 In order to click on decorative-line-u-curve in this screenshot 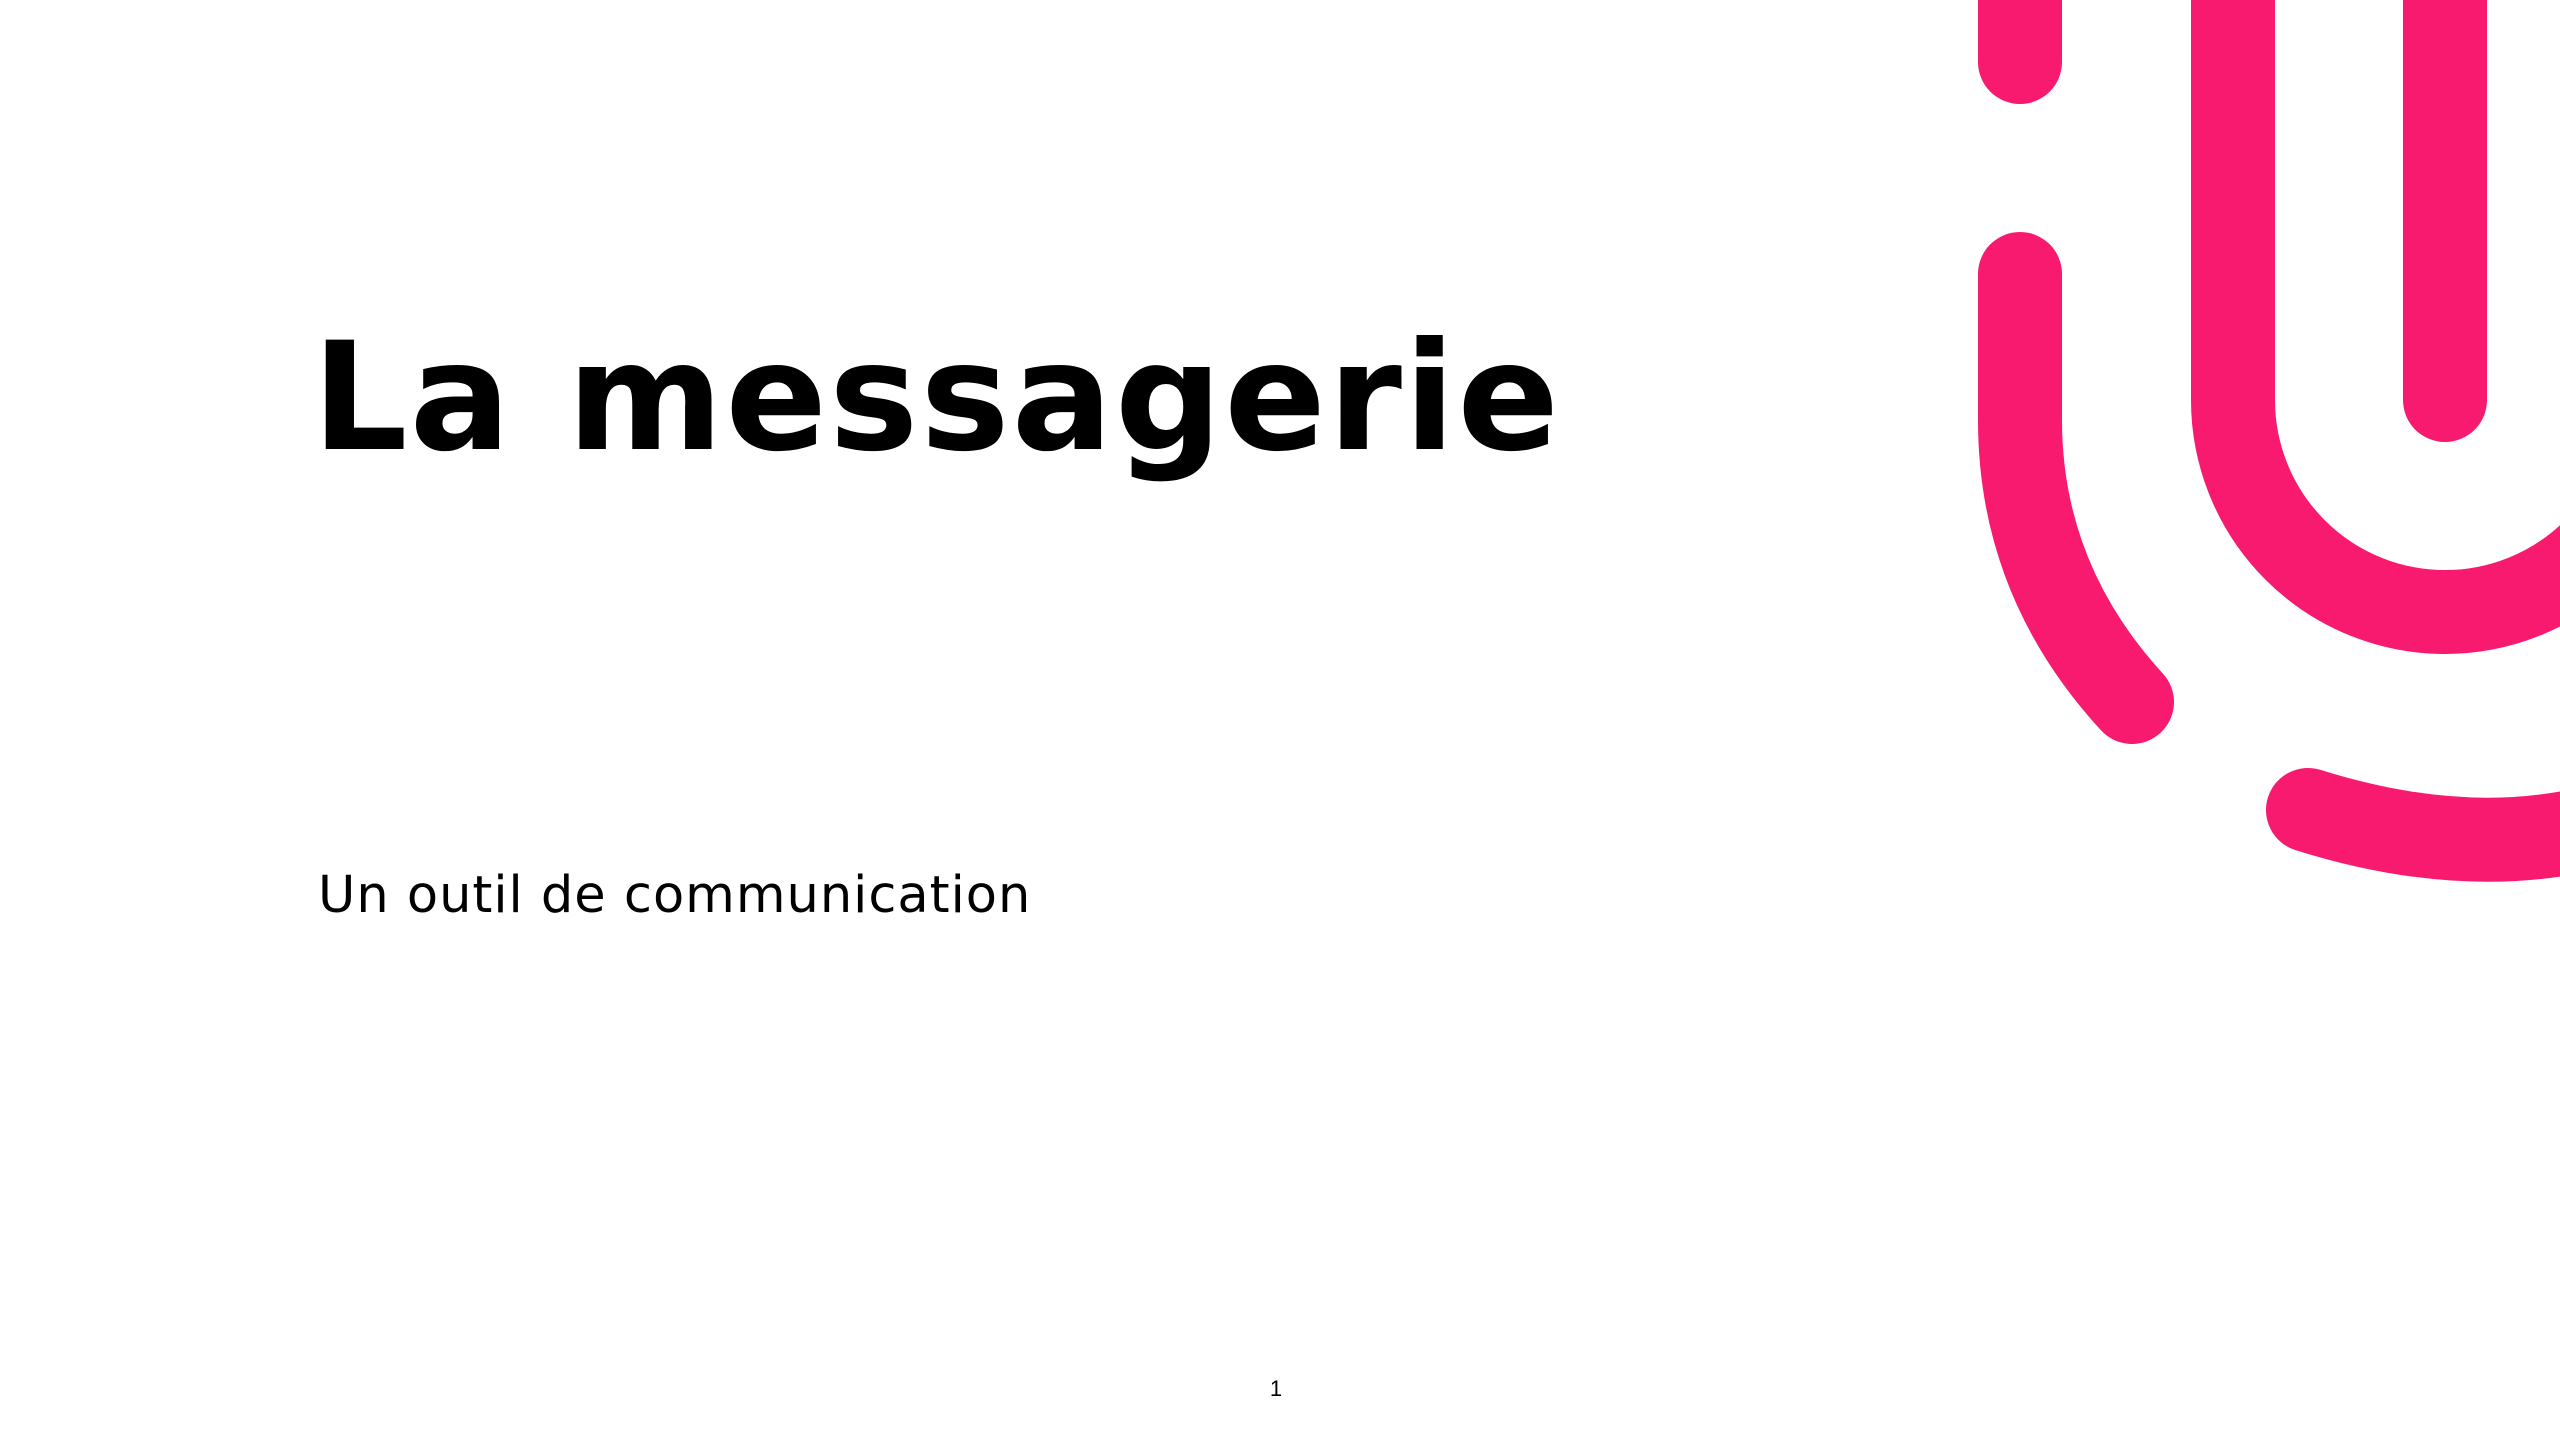, I will do `click(2375, 327)`.